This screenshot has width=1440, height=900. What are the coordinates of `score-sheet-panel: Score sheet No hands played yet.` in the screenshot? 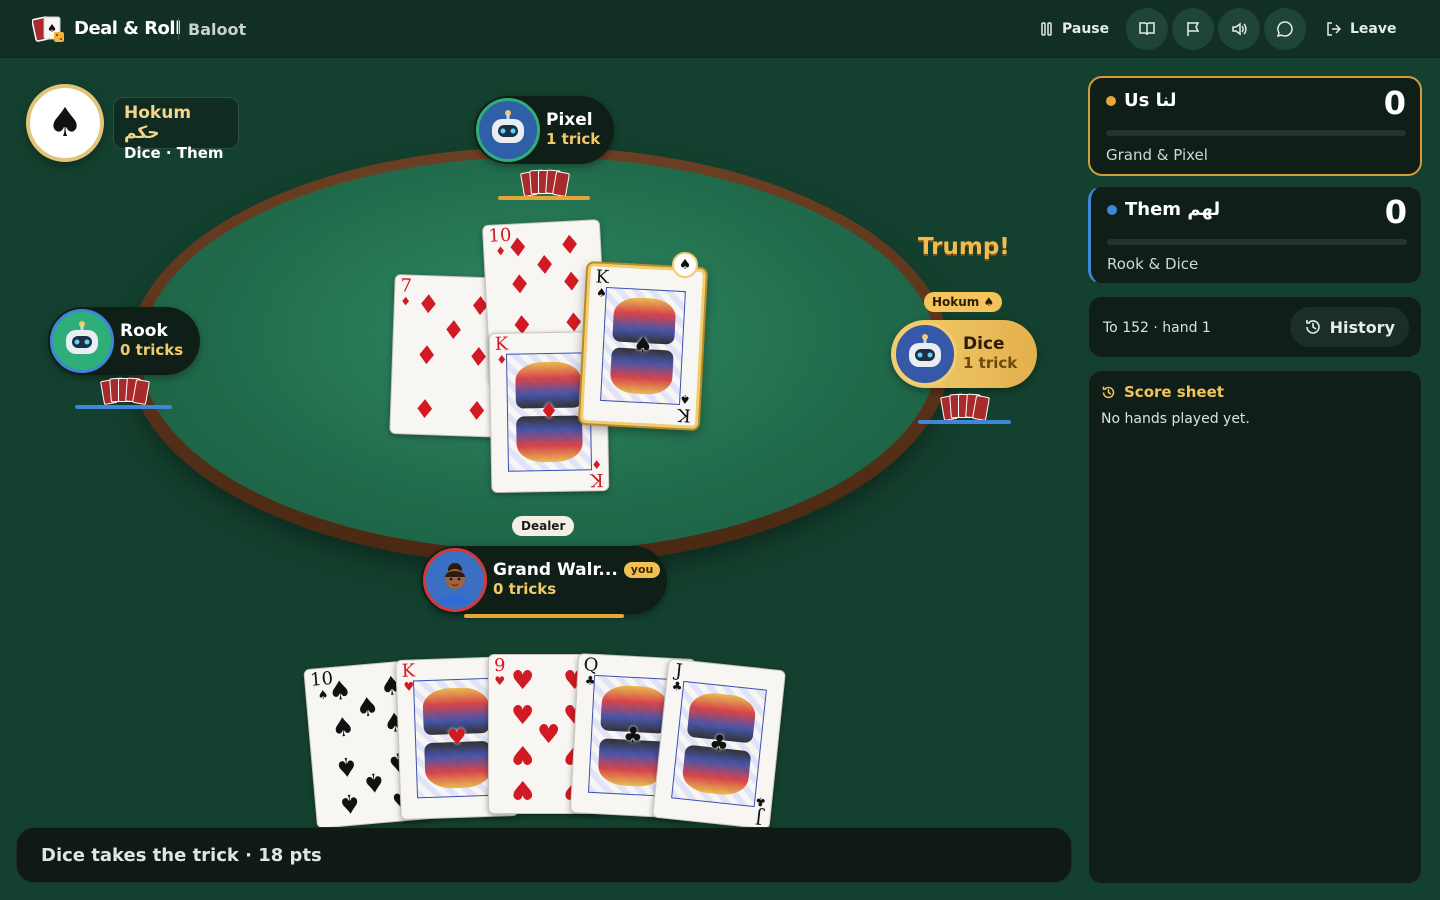 It's located at (1255, 627).